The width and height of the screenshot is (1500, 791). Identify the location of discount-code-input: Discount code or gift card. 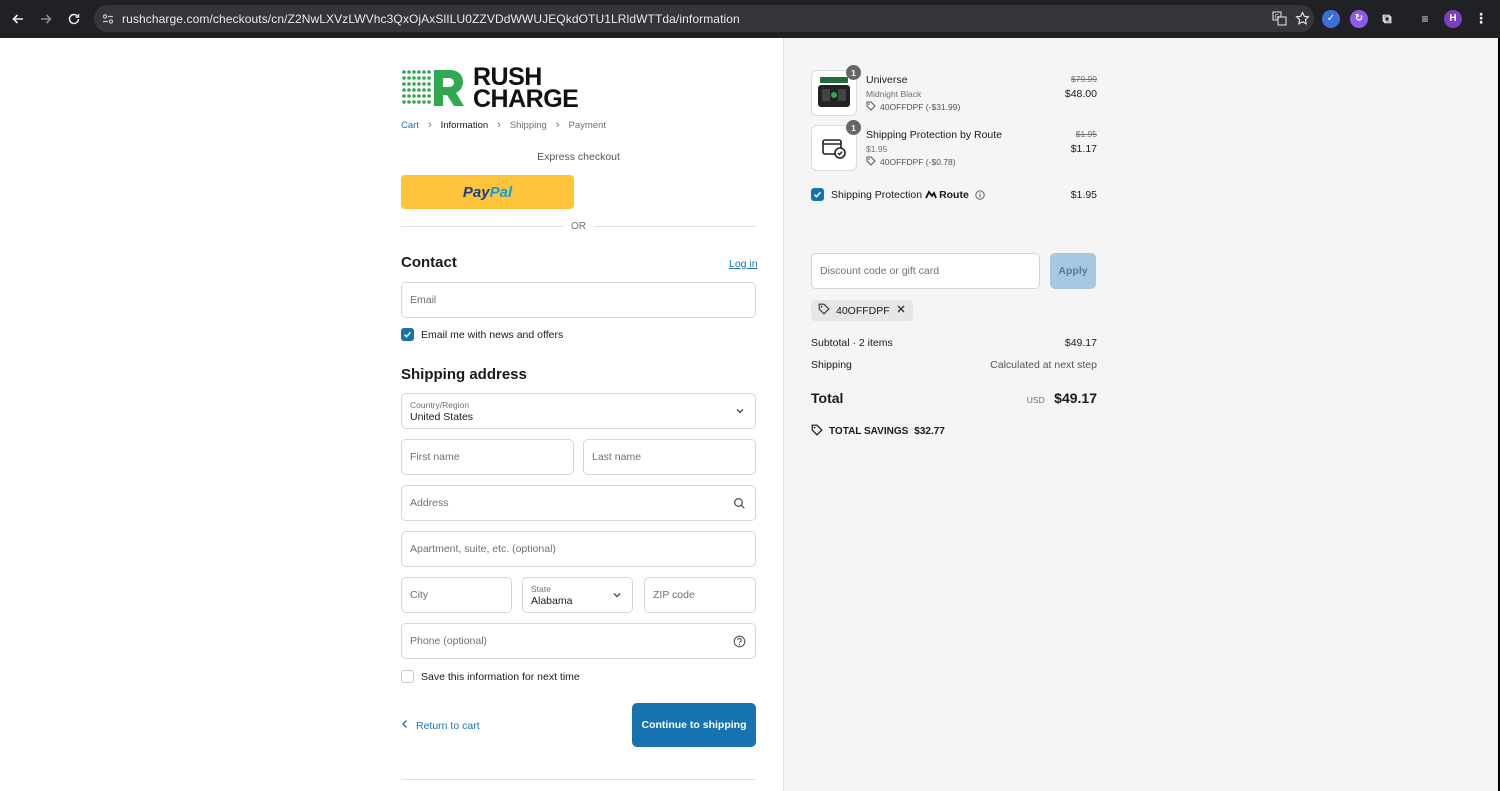
(925, 271).